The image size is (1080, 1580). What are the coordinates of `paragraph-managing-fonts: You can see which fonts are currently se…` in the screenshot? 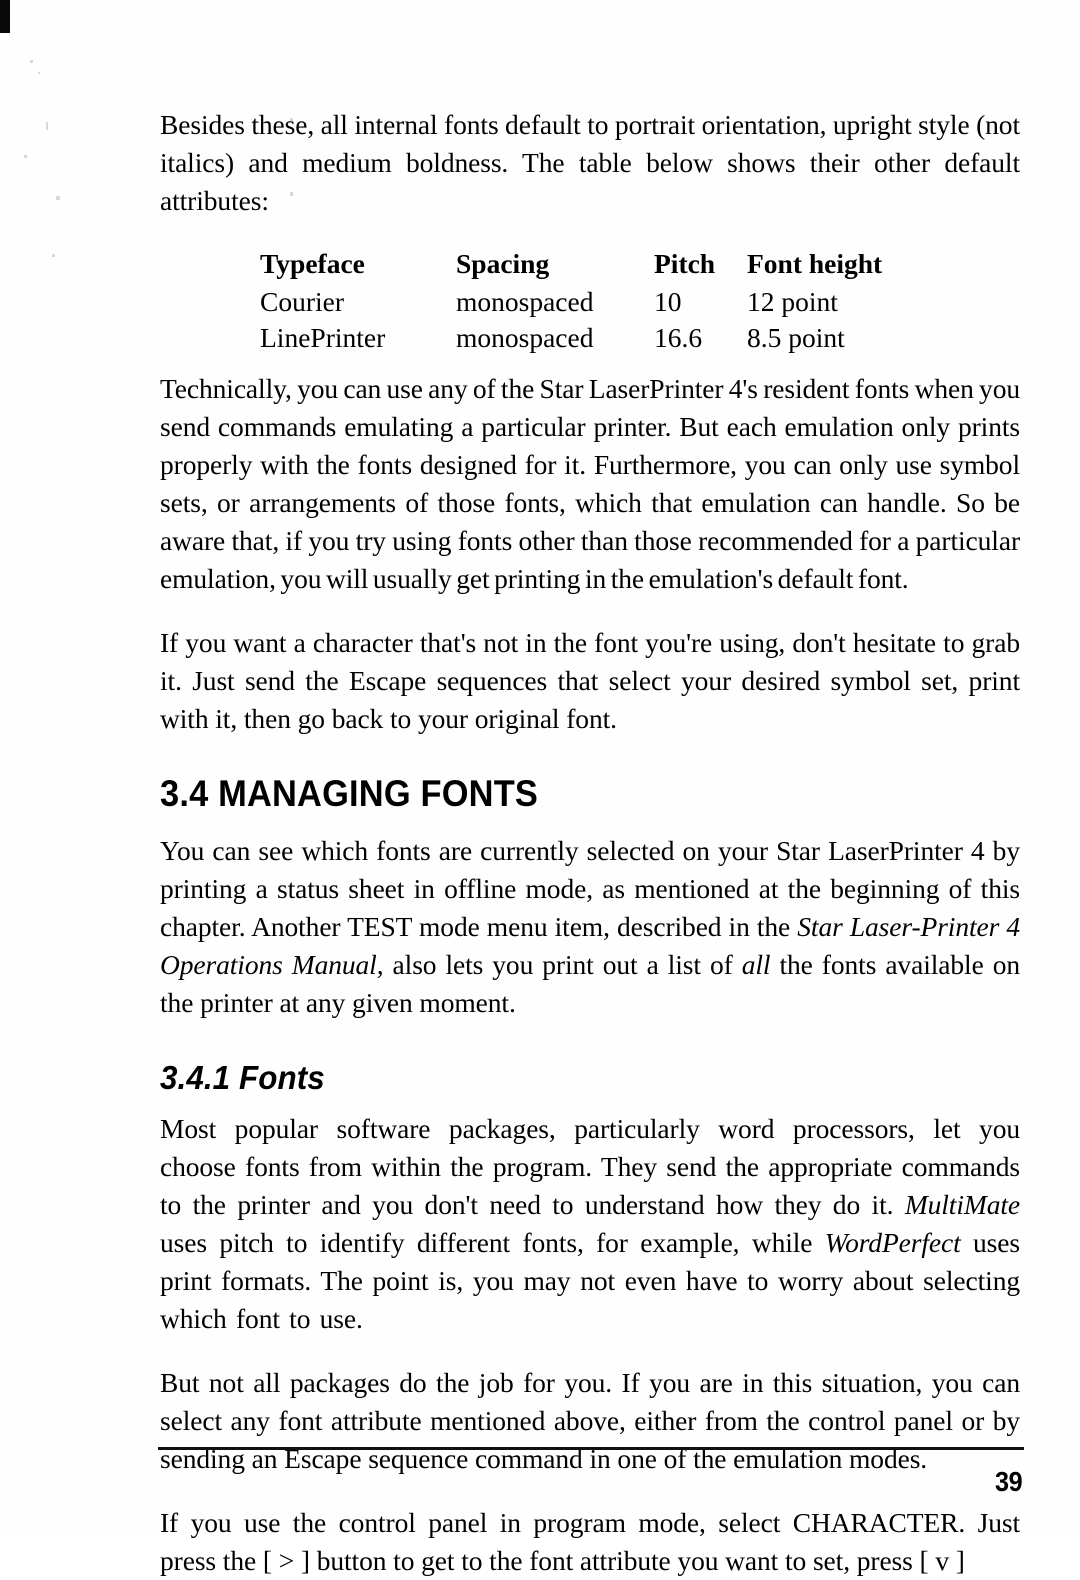 It's located at (590, 927).